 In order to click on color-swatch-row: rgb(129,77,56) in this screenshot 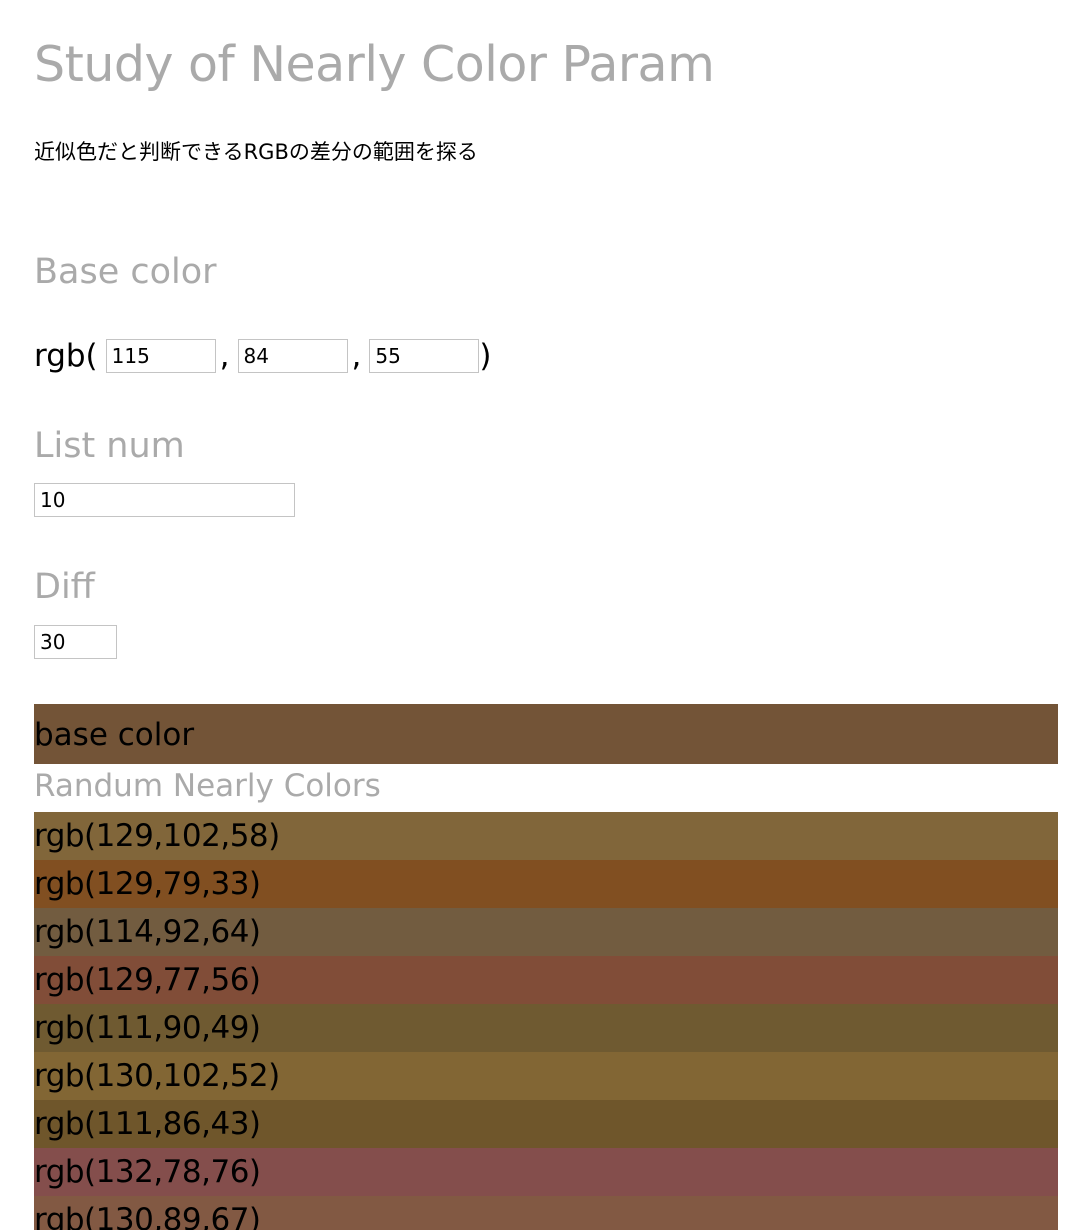, I will do `click(546, 980)`.